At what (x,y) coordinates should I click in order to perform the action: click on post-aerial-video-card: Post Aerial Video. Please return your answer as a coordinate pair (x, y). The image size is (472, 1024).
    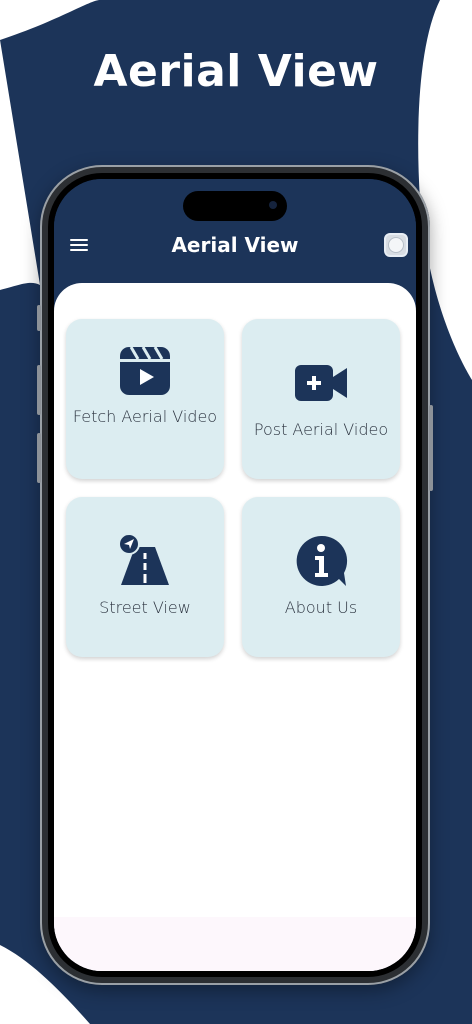
    Looking at the image, I should click on (321, 399).